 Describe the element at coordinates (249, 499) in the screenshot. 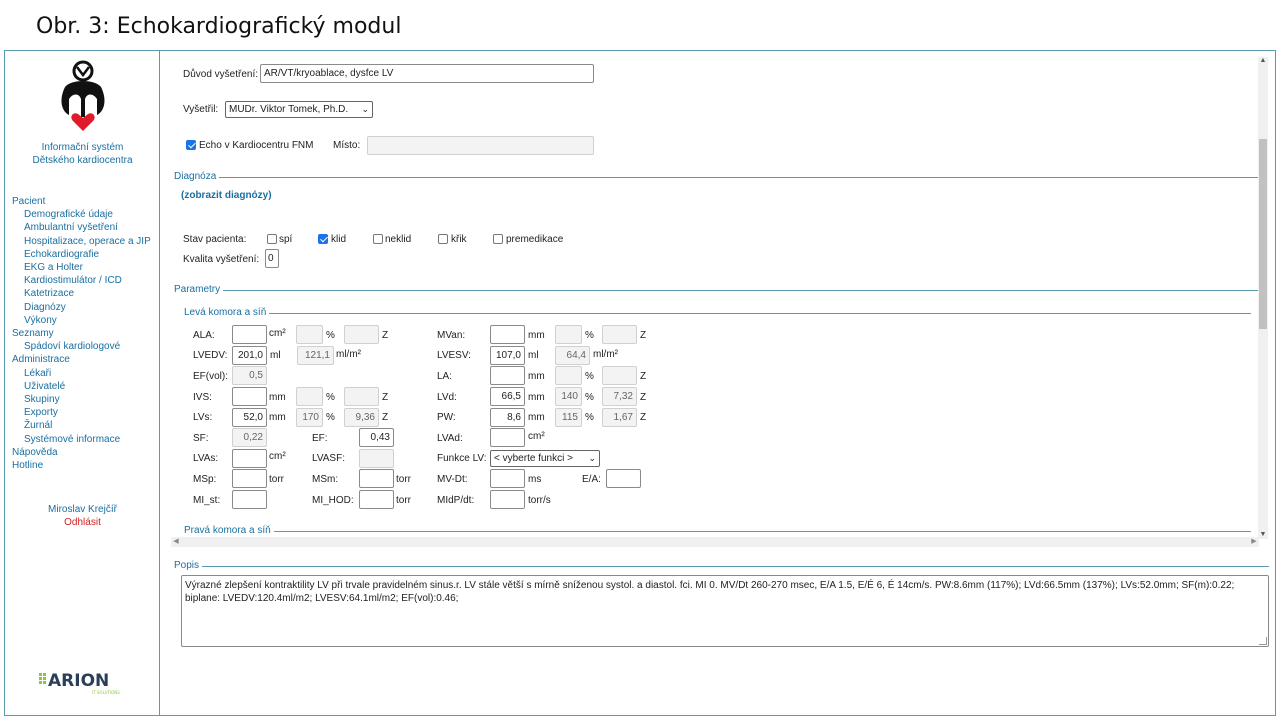

I see `mist-input` at that location.